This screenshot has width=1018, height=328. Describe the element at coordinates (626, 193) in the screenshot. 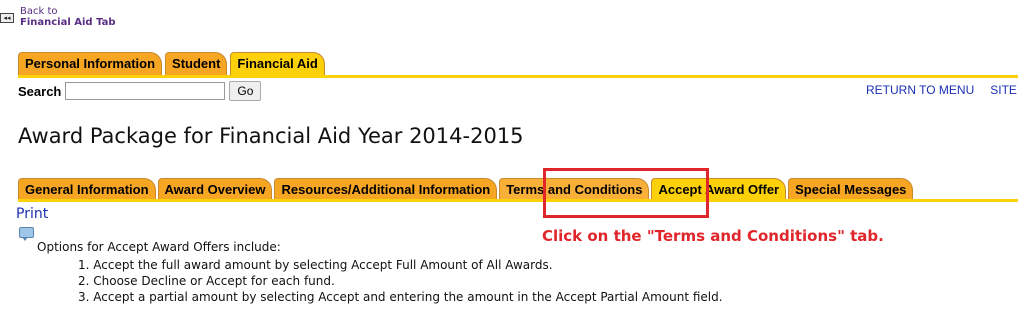

I see `terms-highlight-box` at that location.